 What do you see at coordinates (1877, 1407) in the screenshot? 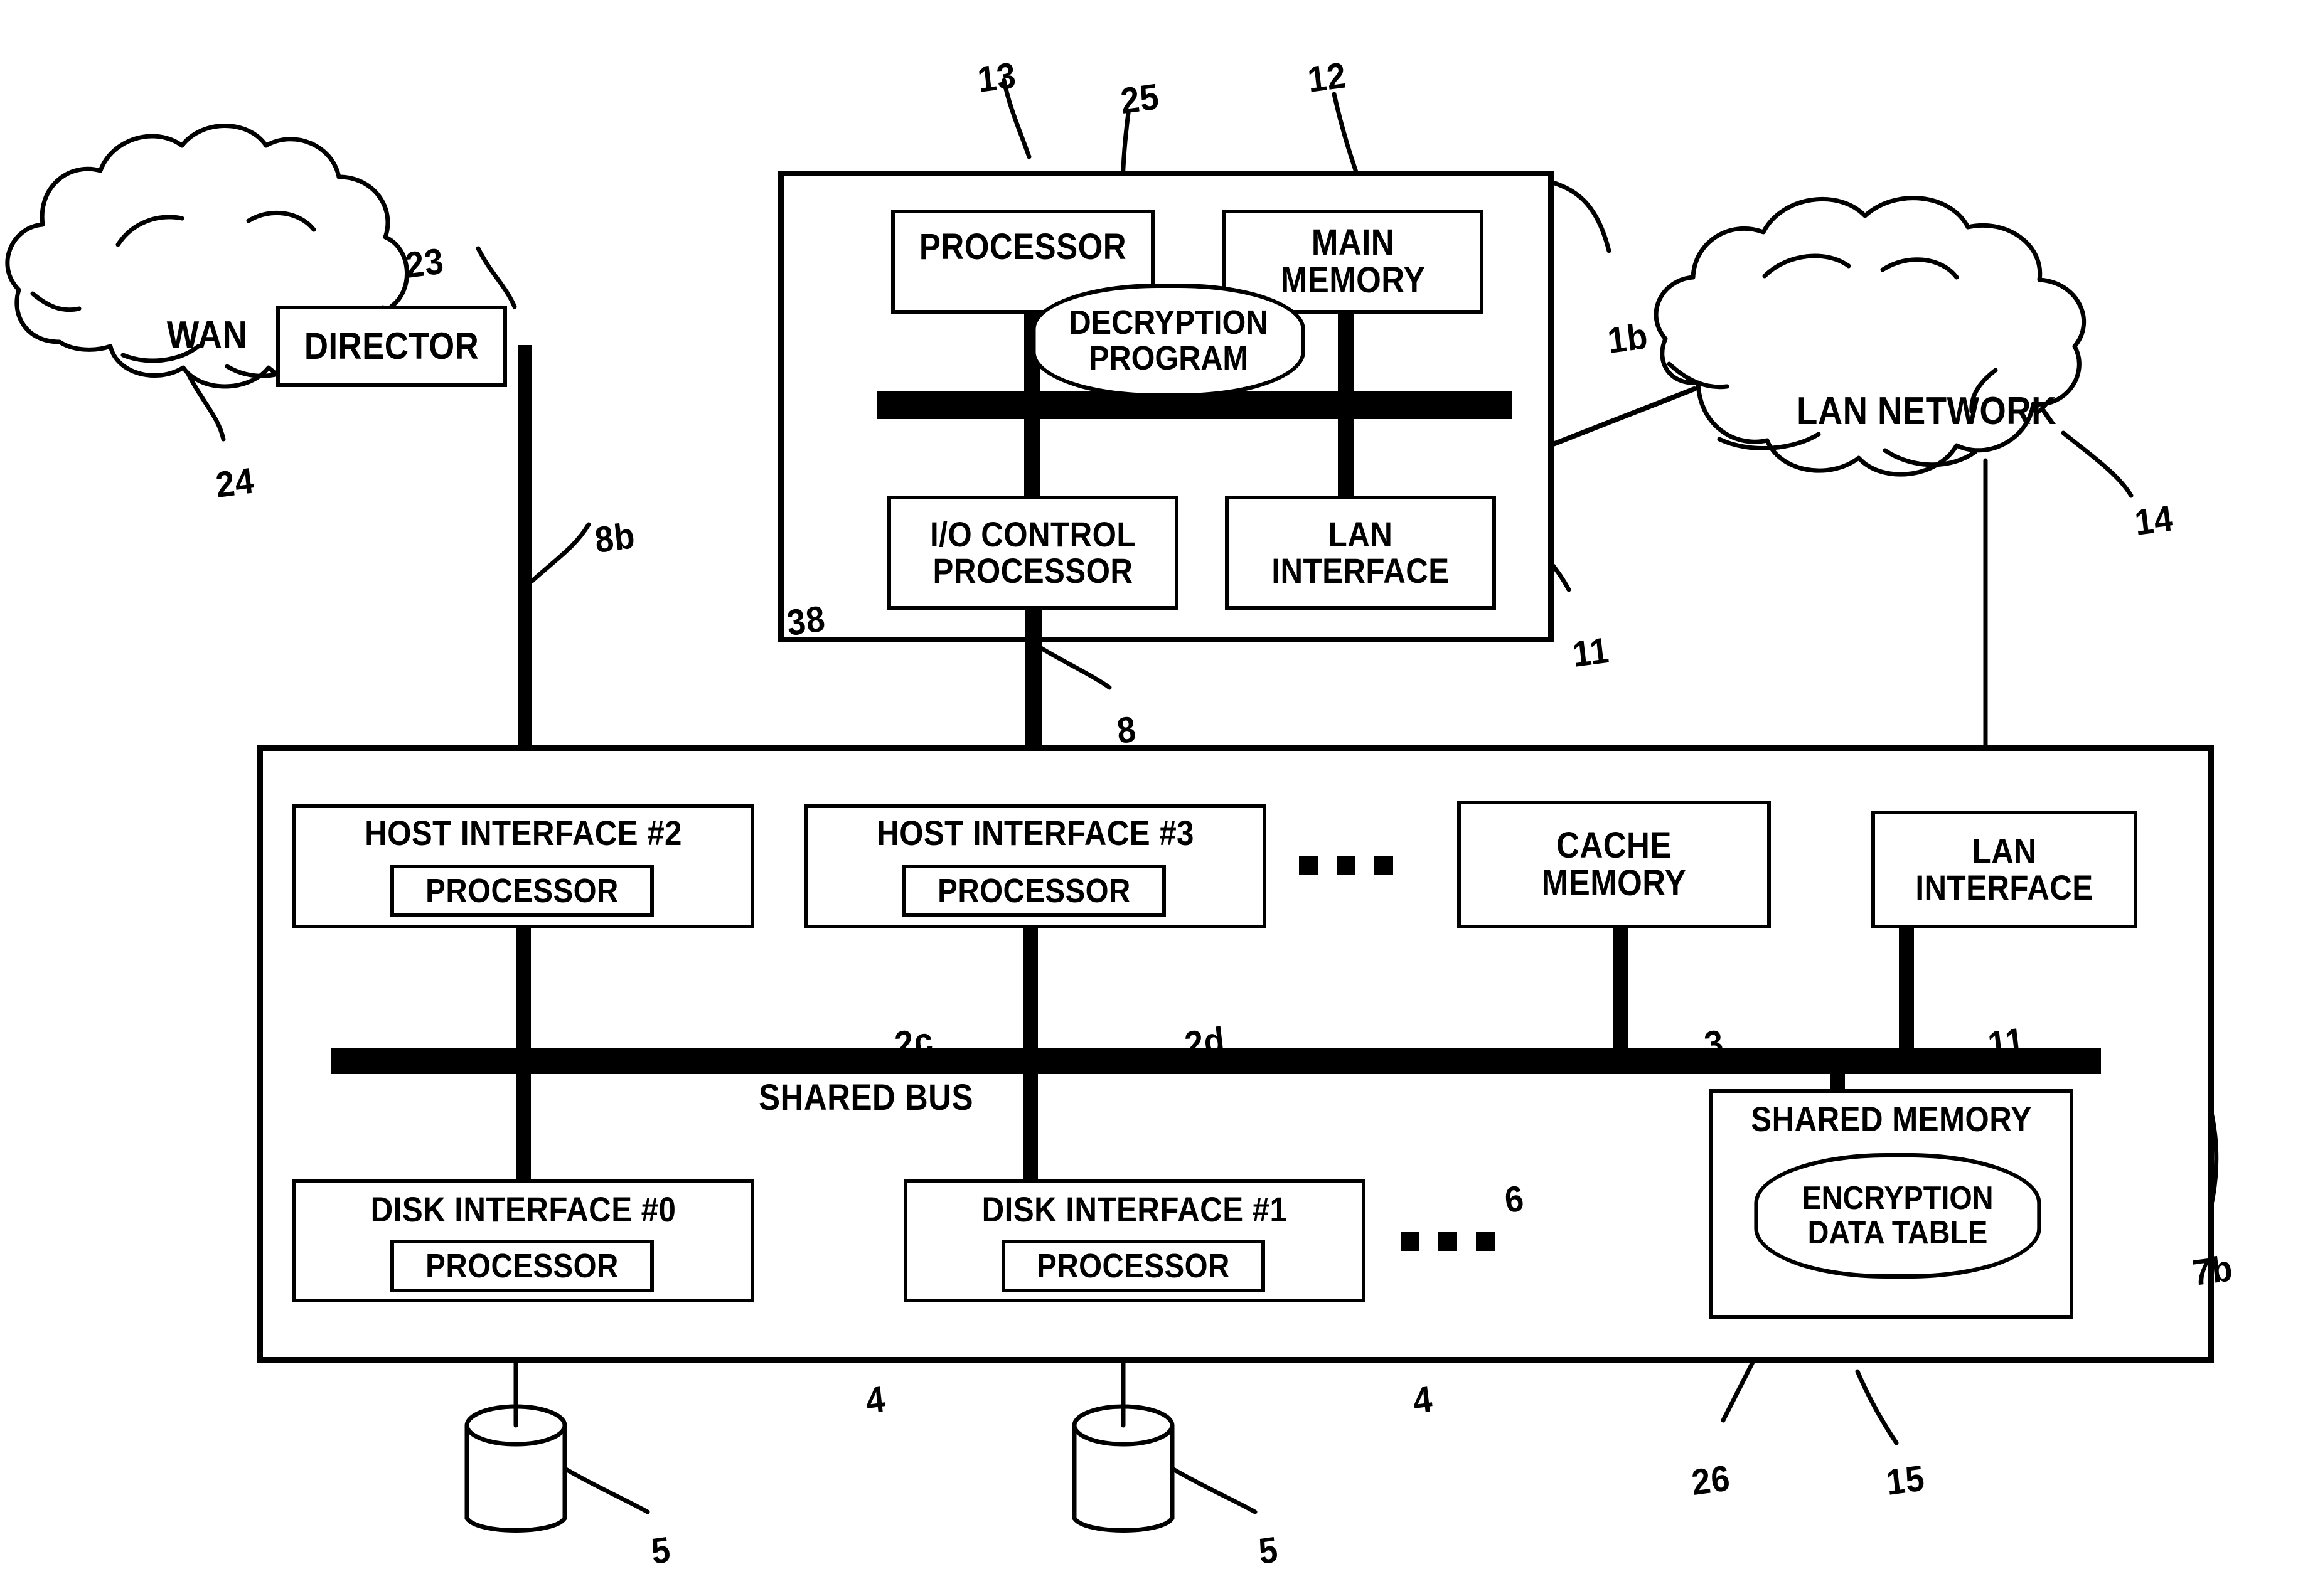
I see `ref-15-leader` at bounding box center [1877, 1407].